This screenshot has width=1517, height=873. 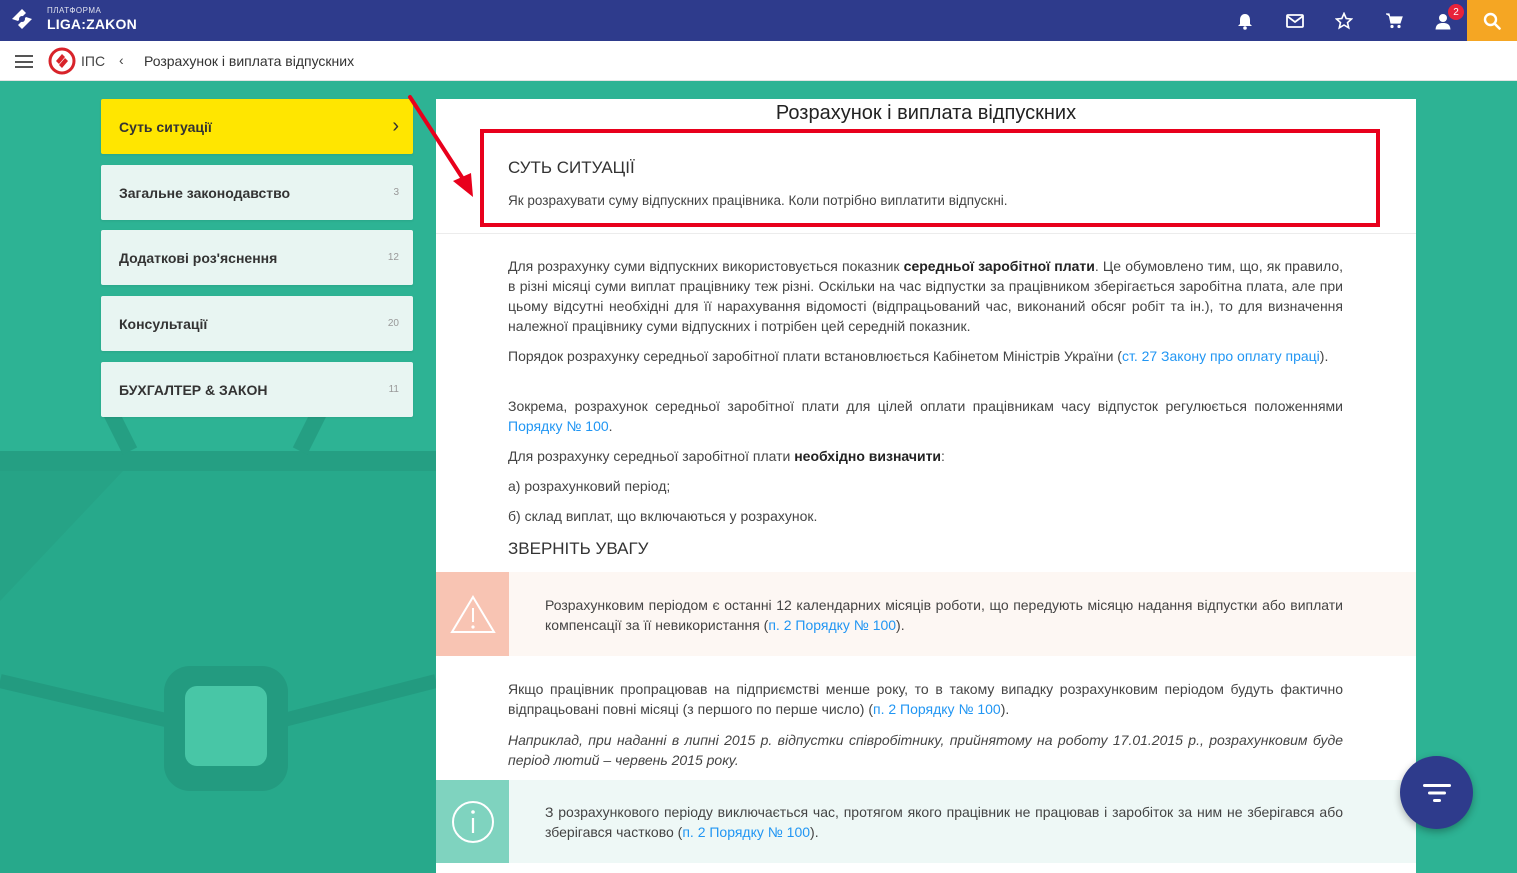 What do you see at coordinates (1295, 21) in the screenshot?
I see `mail-icon` at bounding box center [1295, 21].